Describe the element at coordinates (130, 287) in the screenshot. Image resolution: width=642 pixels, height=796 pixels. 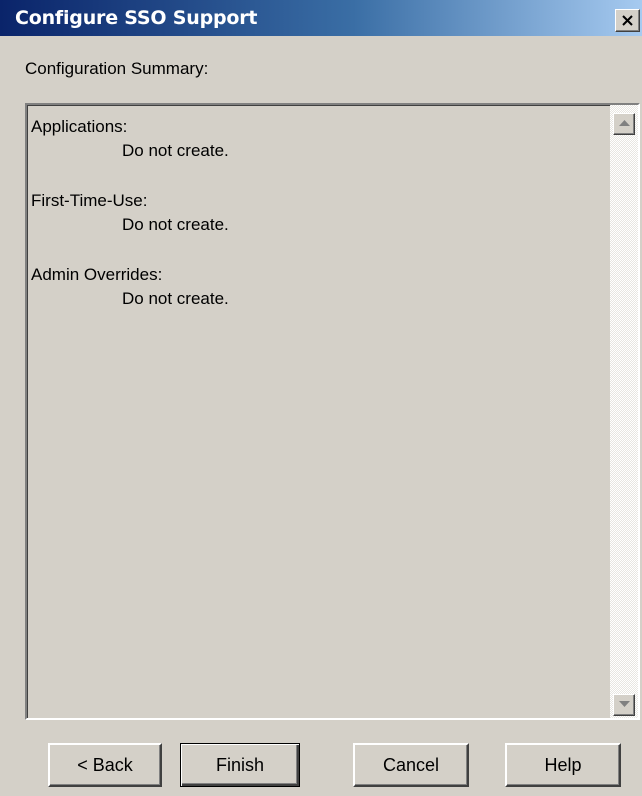
I see `summary-section-admin-overrides: Admin Overrides: Do not create.` at that location.